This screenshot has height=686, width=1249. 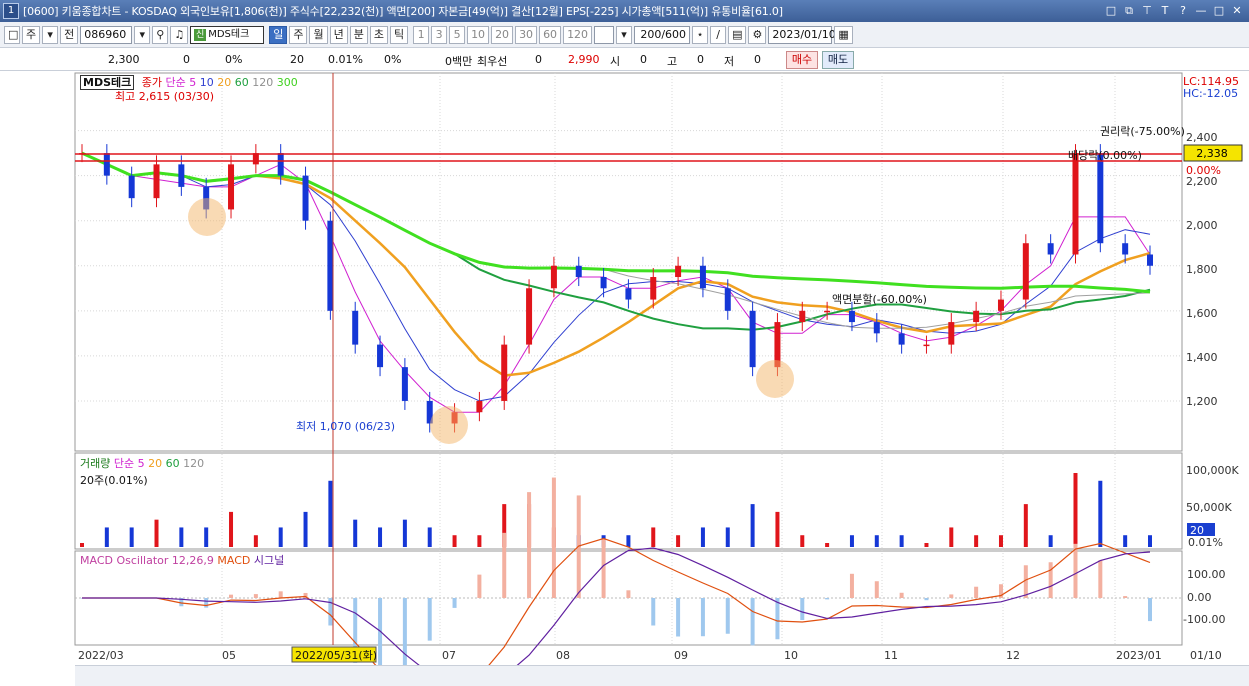 I want to click on volume-panel, so click(x=628, y=501).